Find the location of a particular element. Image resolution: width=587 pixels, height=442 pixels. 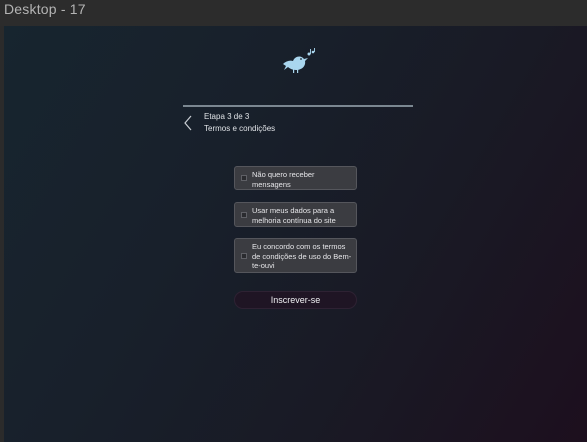

option-label: Não quero receber mensagens is located at coordinates (283, 179).